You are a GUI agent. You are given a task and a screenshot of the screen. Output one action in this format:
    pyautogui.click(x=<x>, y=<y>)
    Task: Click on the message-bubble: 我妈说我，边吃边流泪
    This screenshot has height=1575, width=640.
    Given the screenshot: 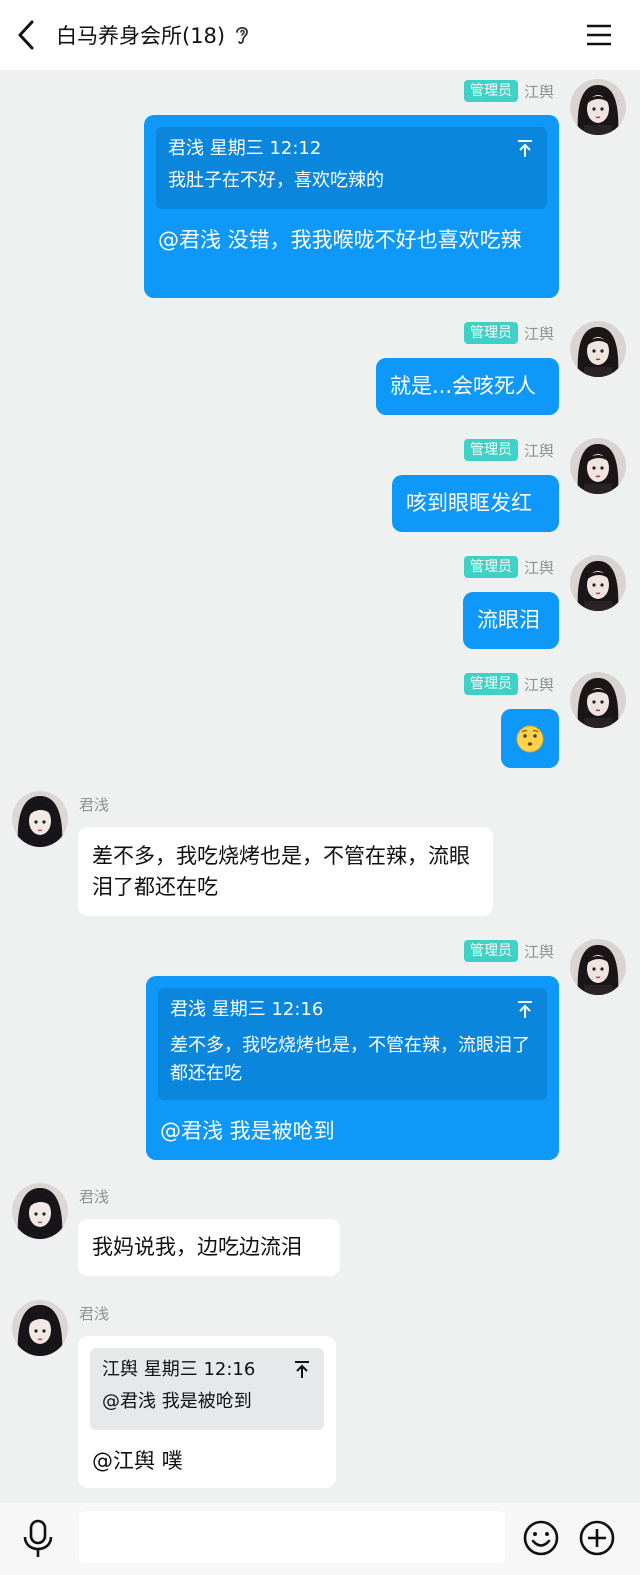 What is the action you would take?
    pyautogui.click(x=209, y=1247)
    